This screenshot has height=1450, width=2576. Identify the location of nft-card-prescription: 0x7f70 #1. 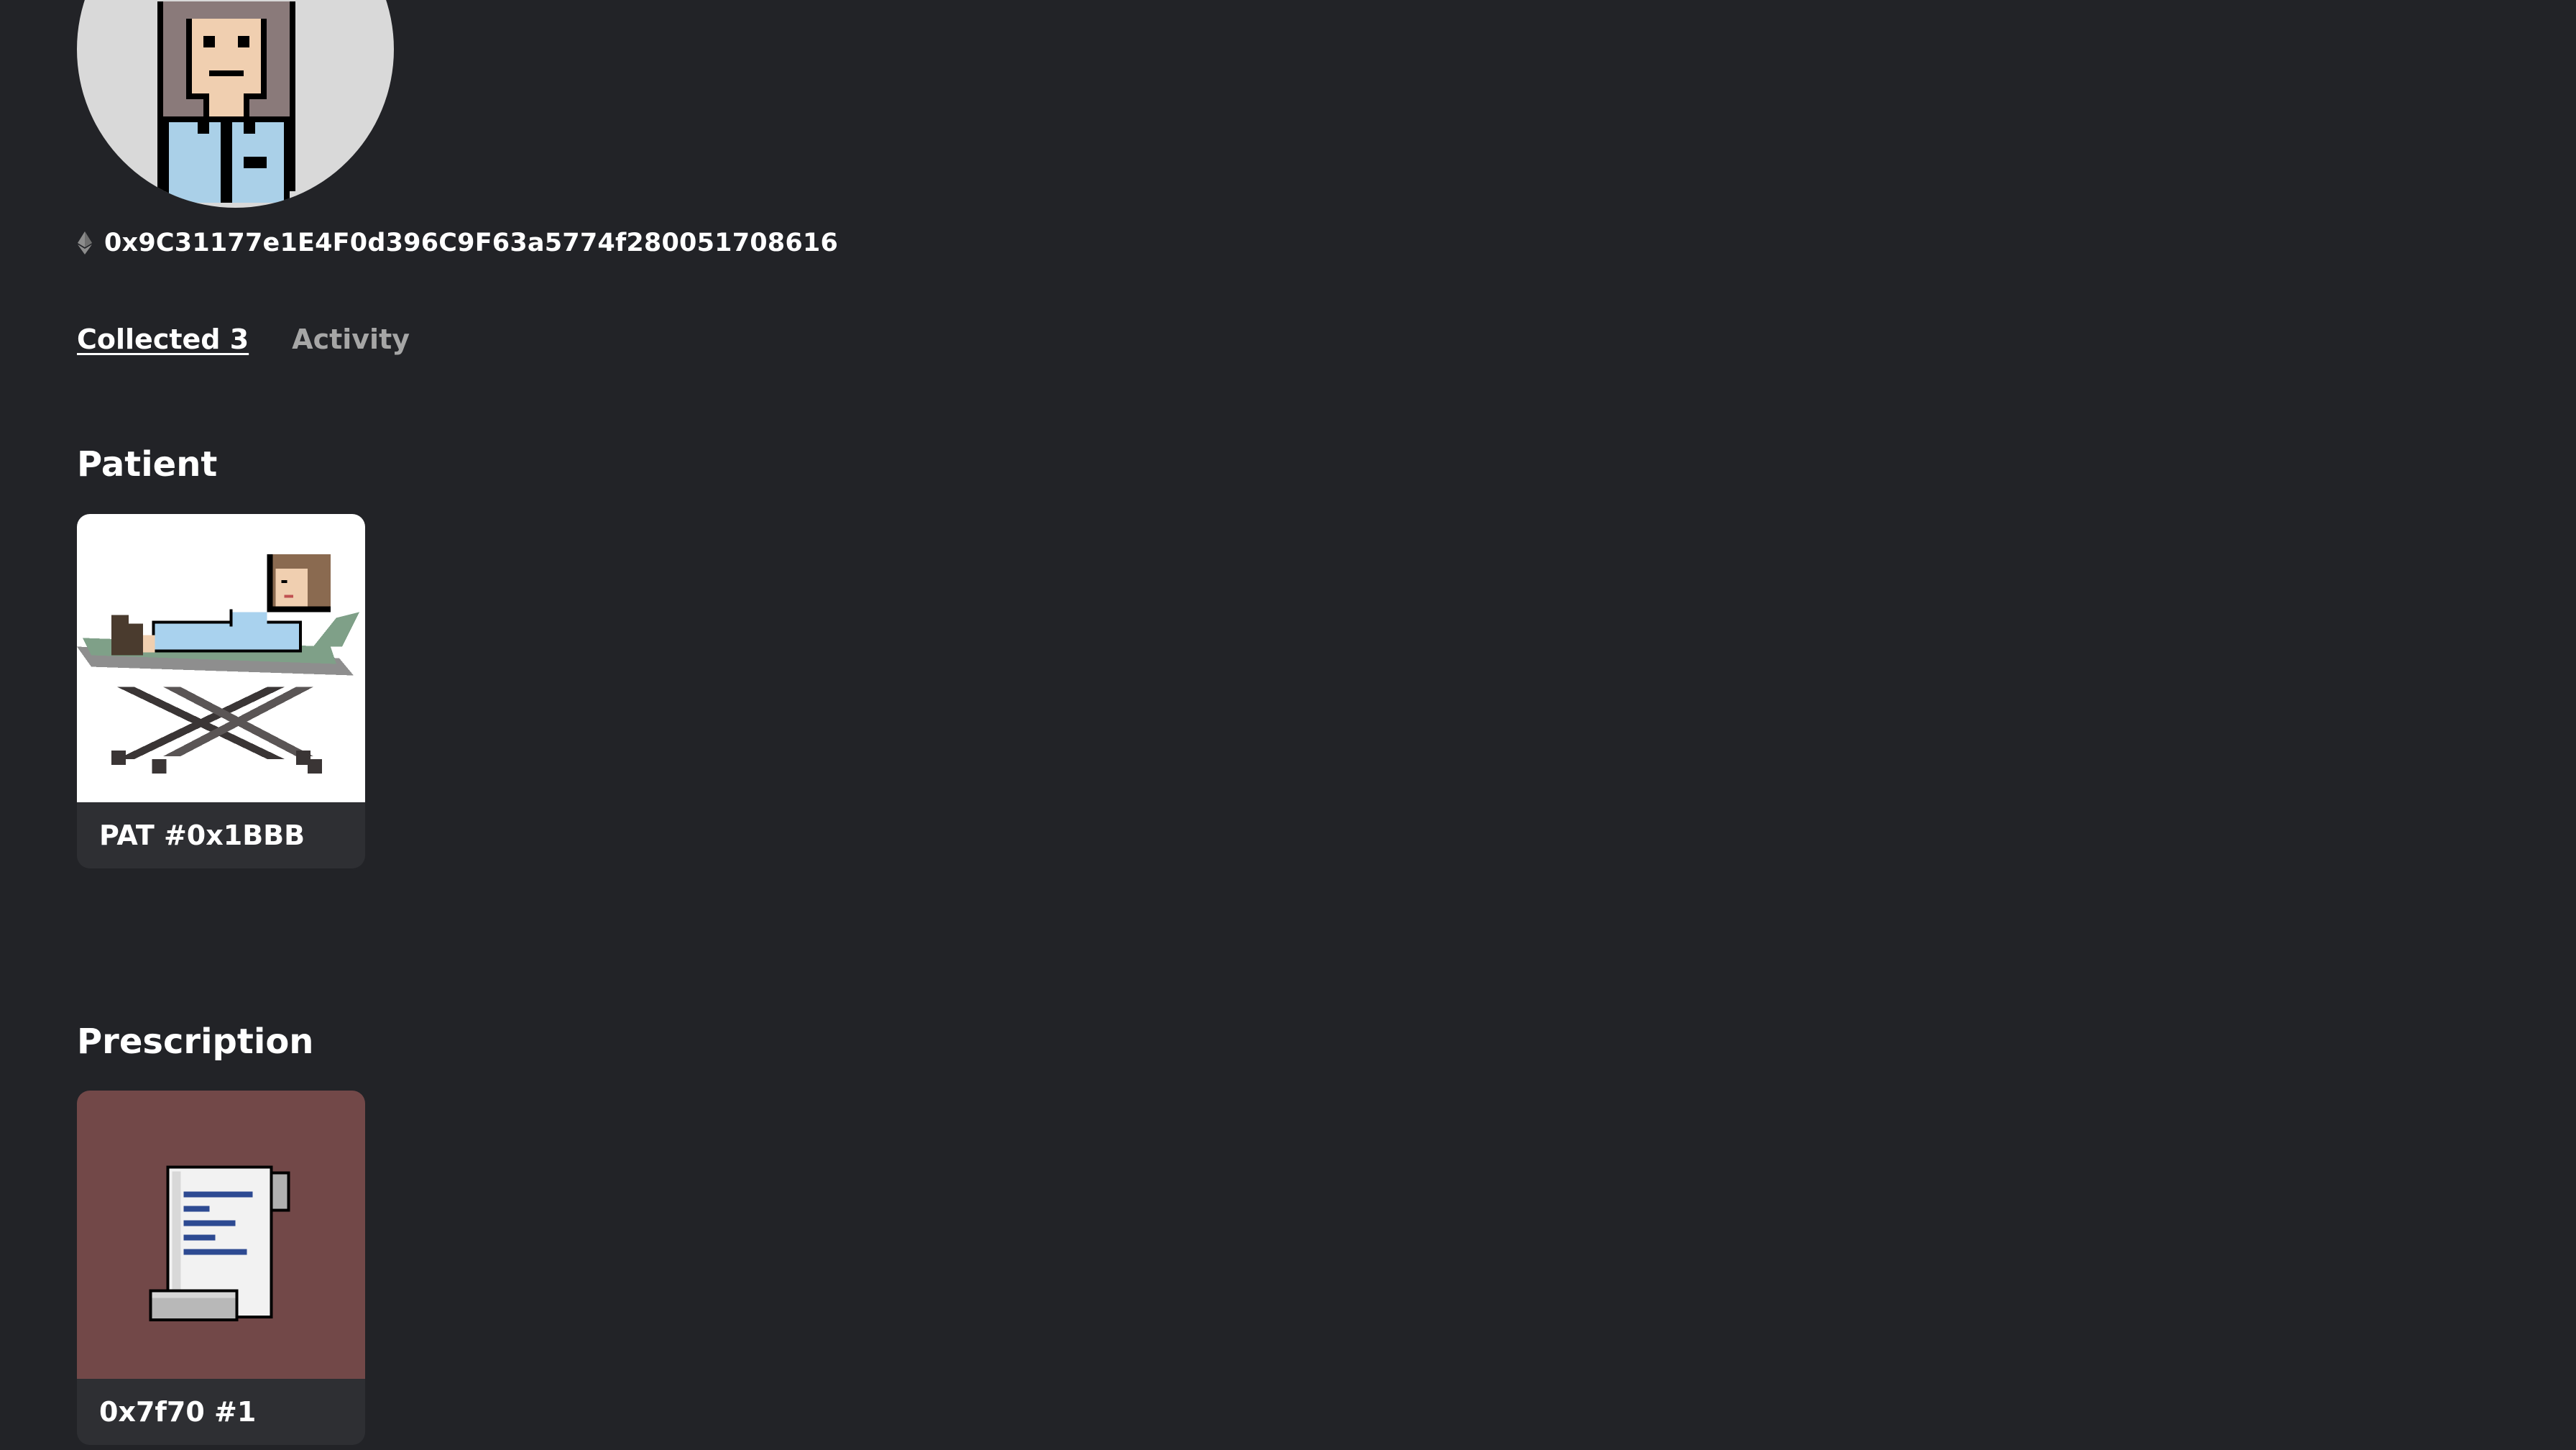
(221, 1268).